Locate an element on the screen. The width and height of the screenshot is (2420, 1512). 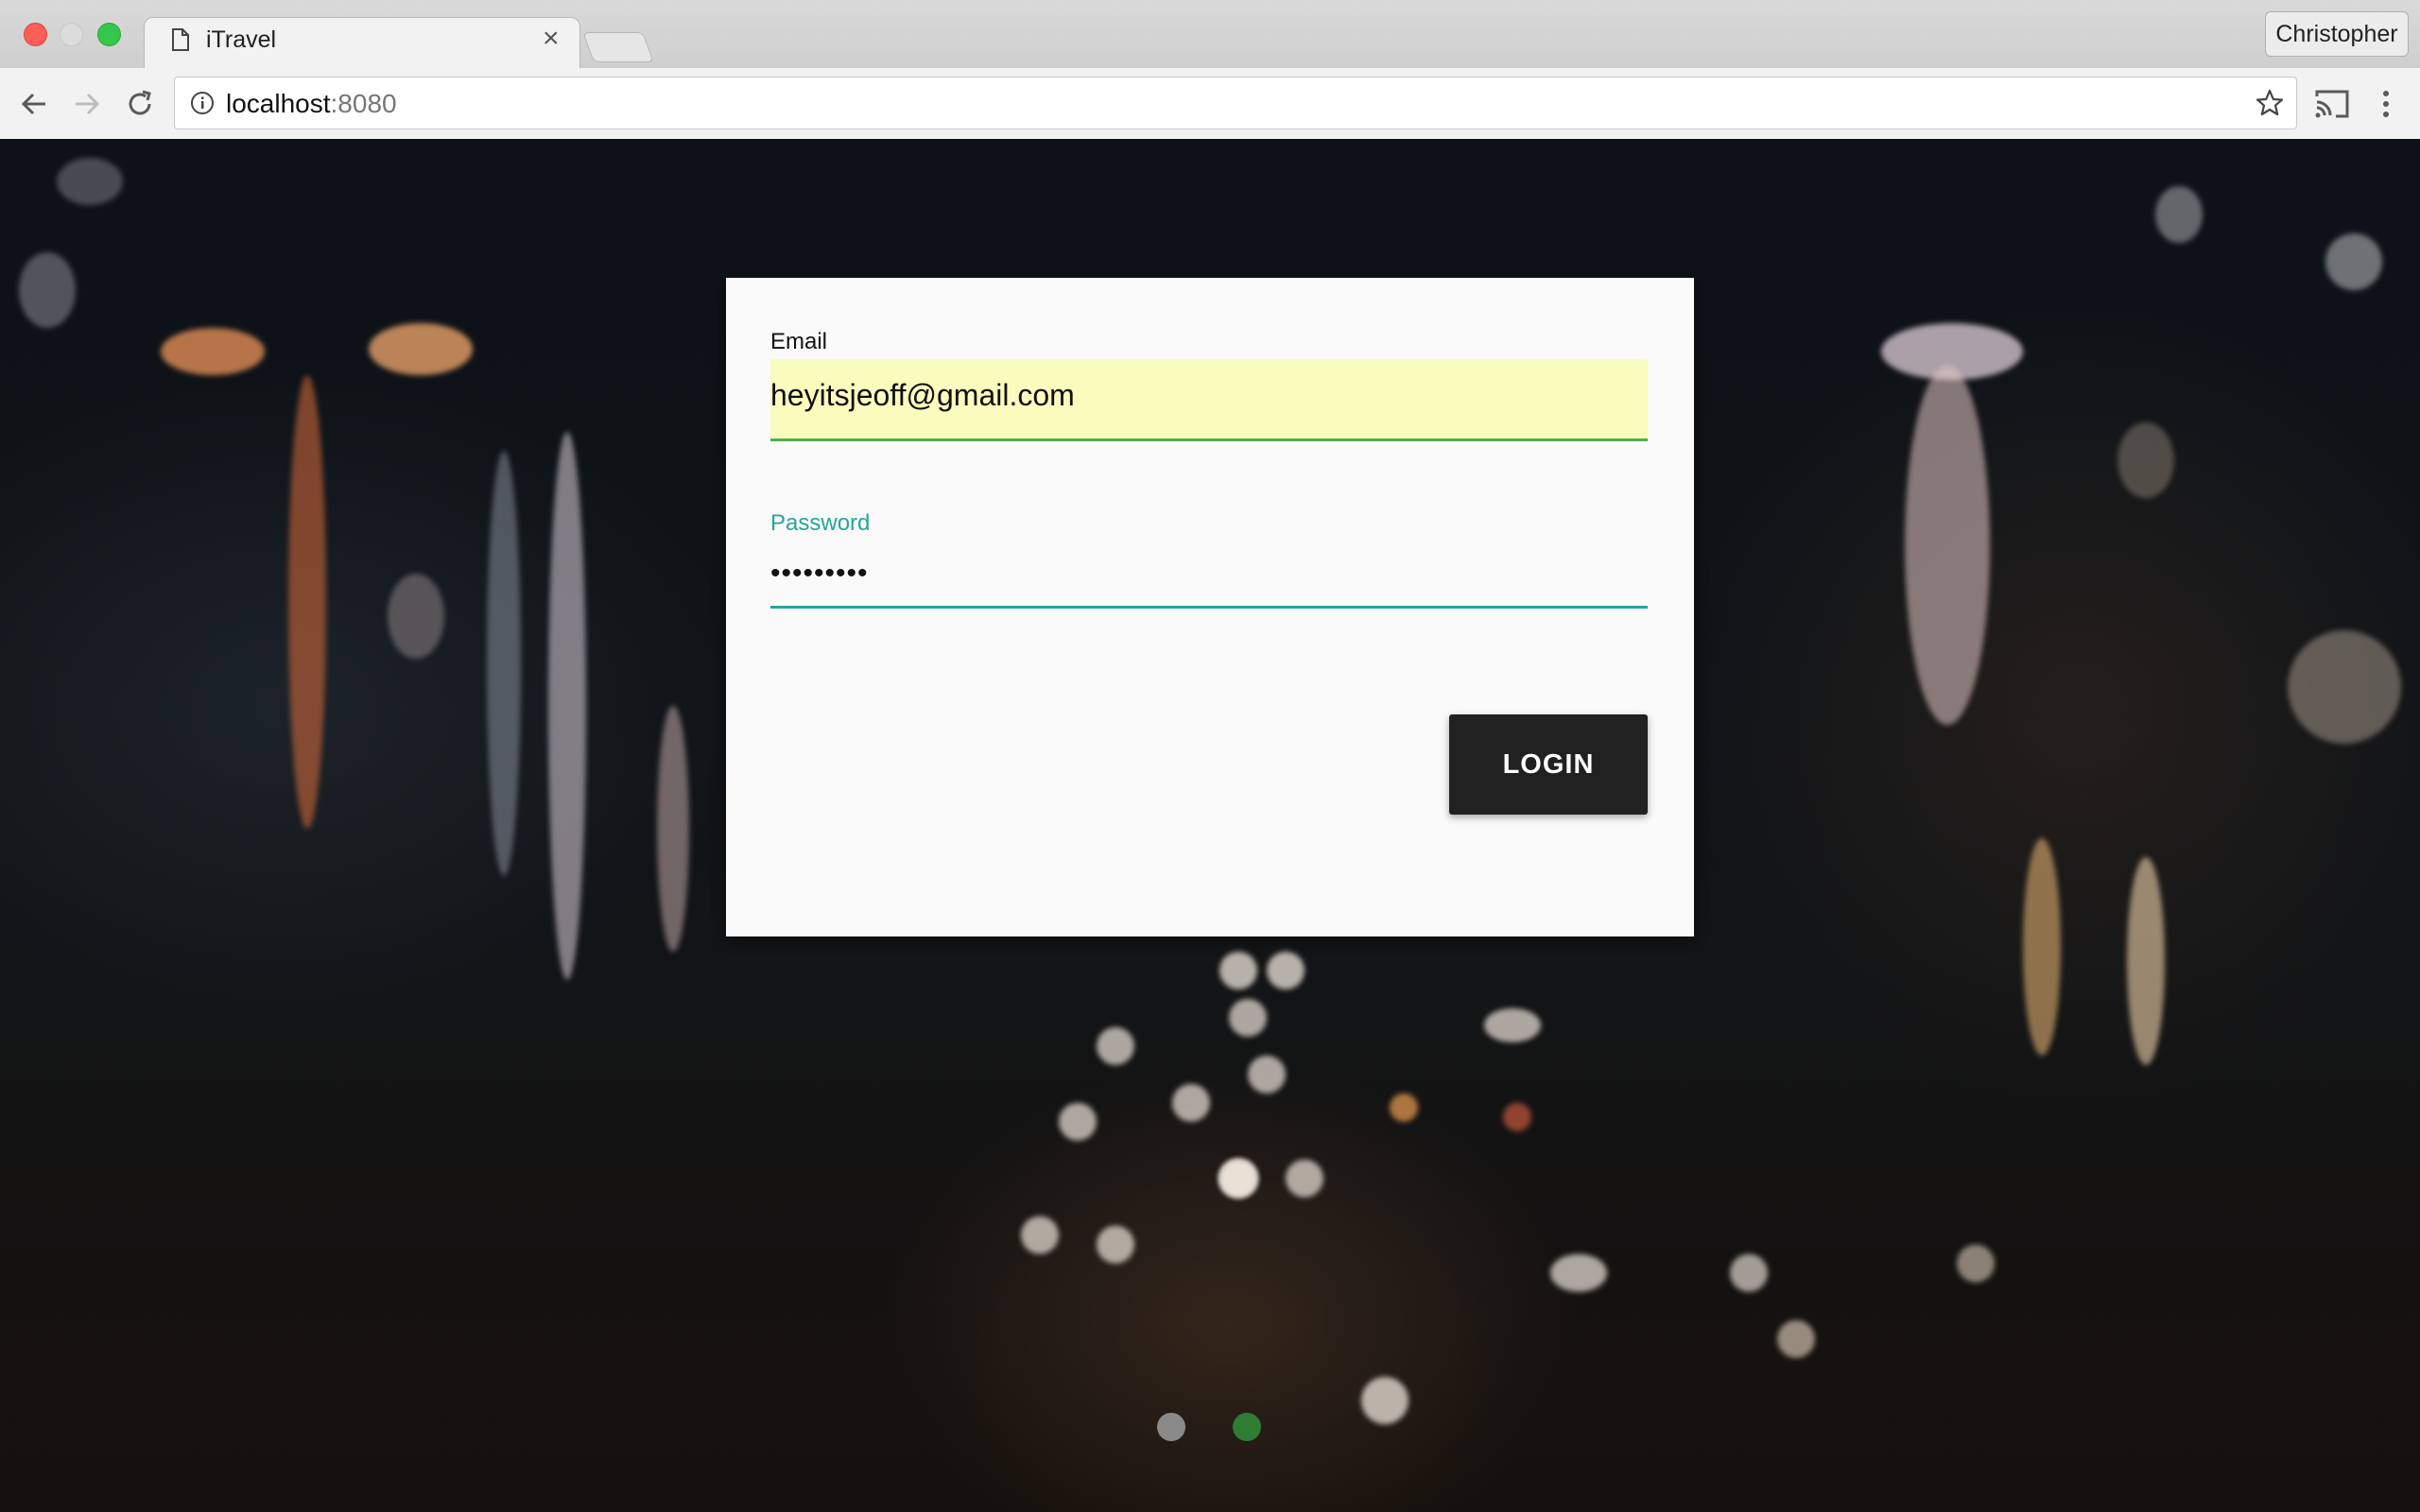
tab-title: iTravel is located at coordinates (242, 39).